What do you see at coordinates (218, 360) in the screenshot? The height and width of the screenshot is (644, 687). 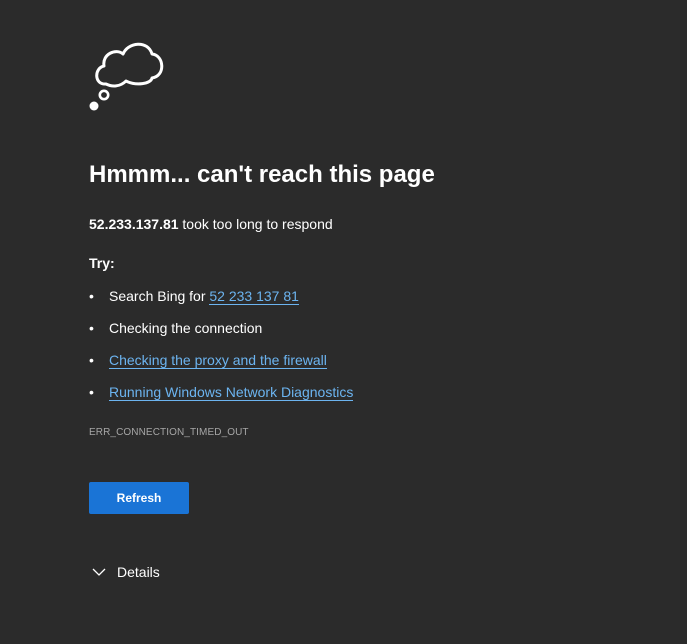 I see `proxy-firewall-link: Checking the proxy and the firewall` at bounding box center [218, 360].